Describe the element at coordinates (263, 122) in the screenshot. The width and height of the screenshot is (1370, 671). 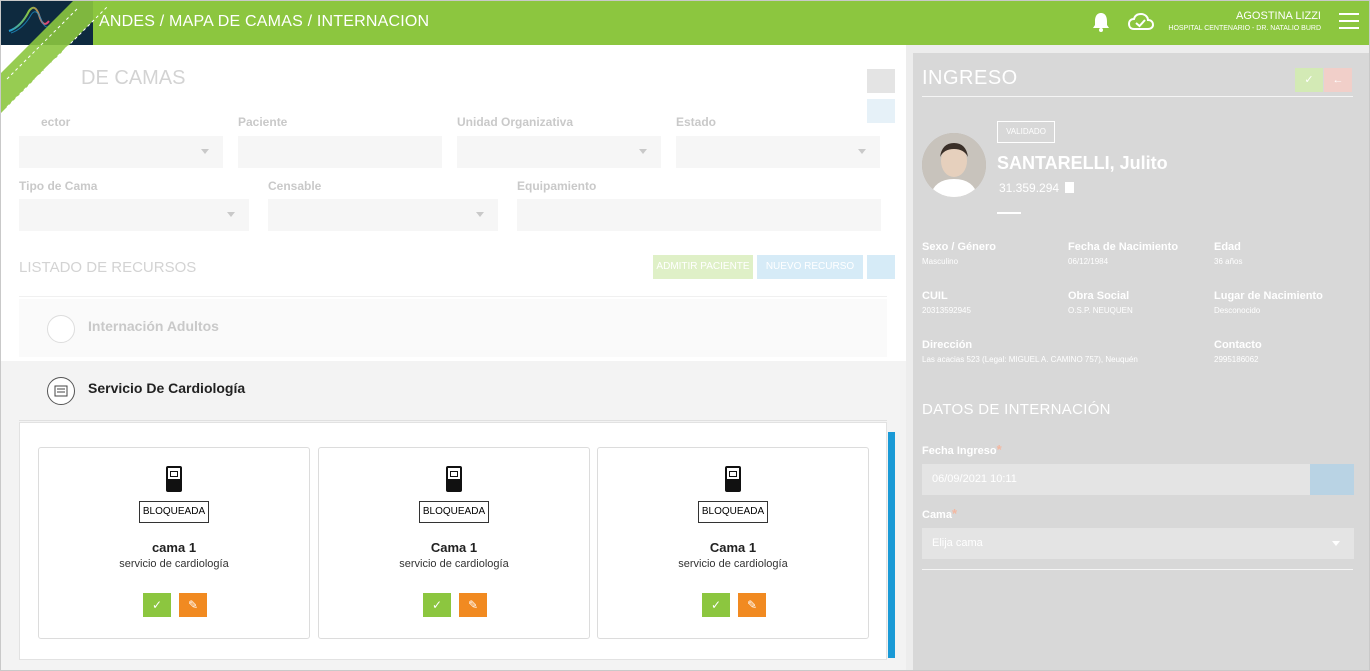
I see `paciente-label: Paciente` at that location.